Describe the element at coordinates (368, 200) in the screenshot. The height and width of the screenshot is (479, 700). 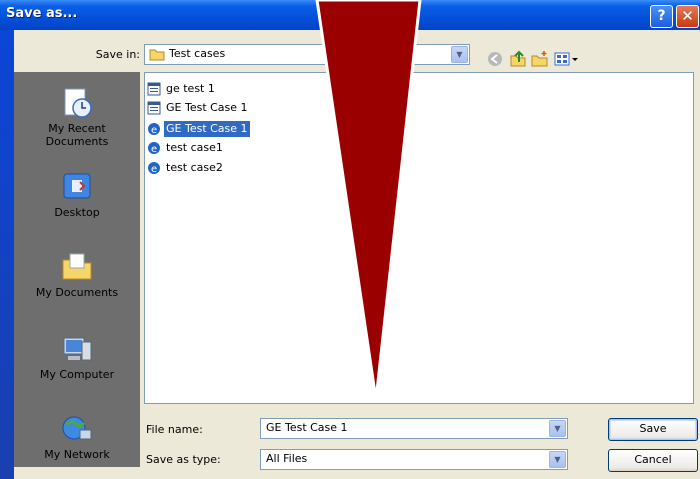
I see `pointer-arrow-overlay` at that location.